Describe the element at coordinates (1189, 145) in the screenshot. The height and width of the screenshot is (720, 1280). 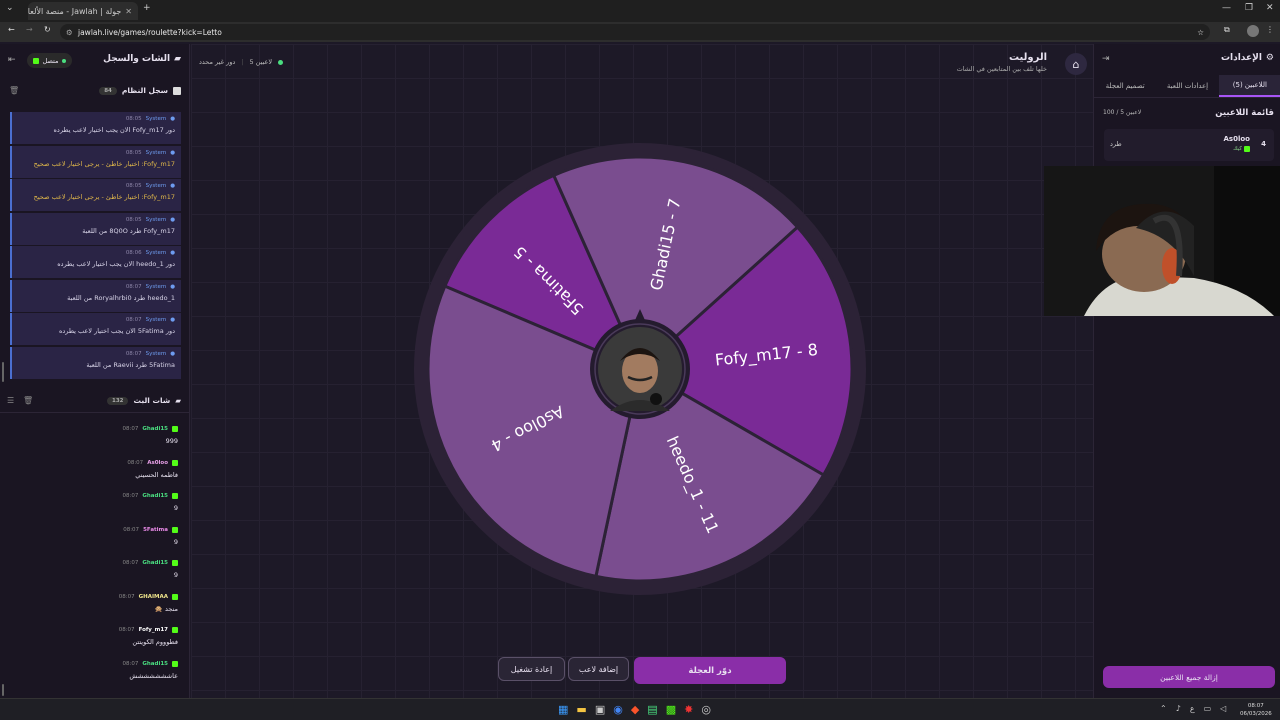
I see `player-row: 4 As0loo كيك طرد` at that location.